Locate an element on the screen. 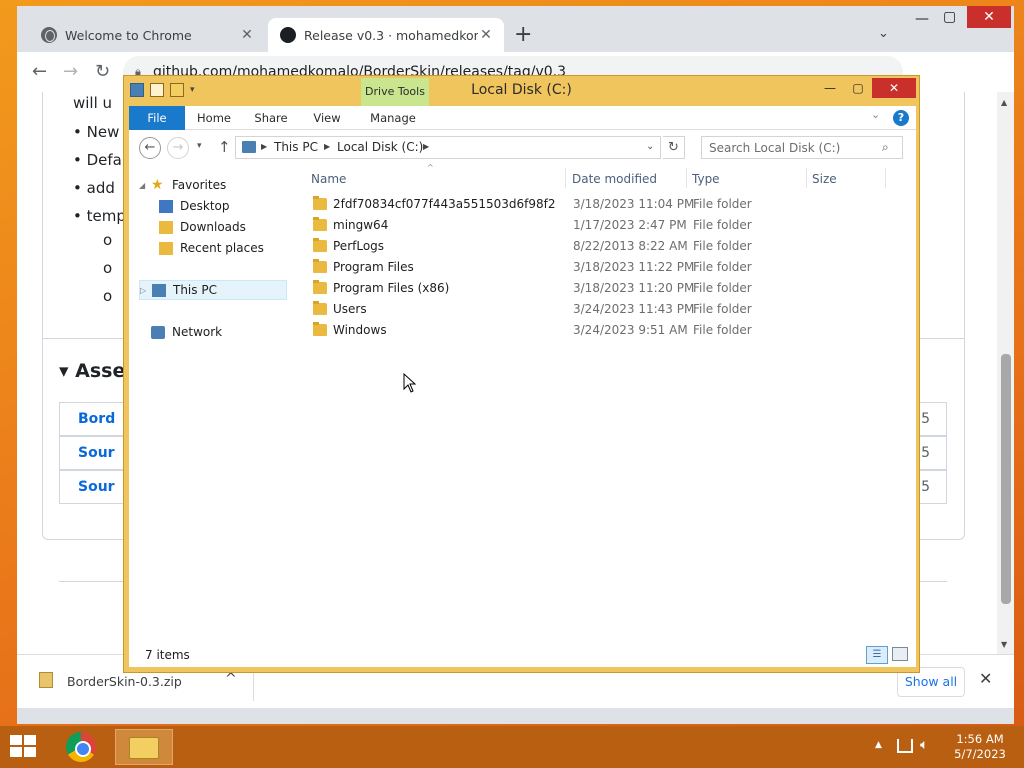 The height and width of the screenshot is (768, 1024). folder-icon is located at coordinates (320, 329).